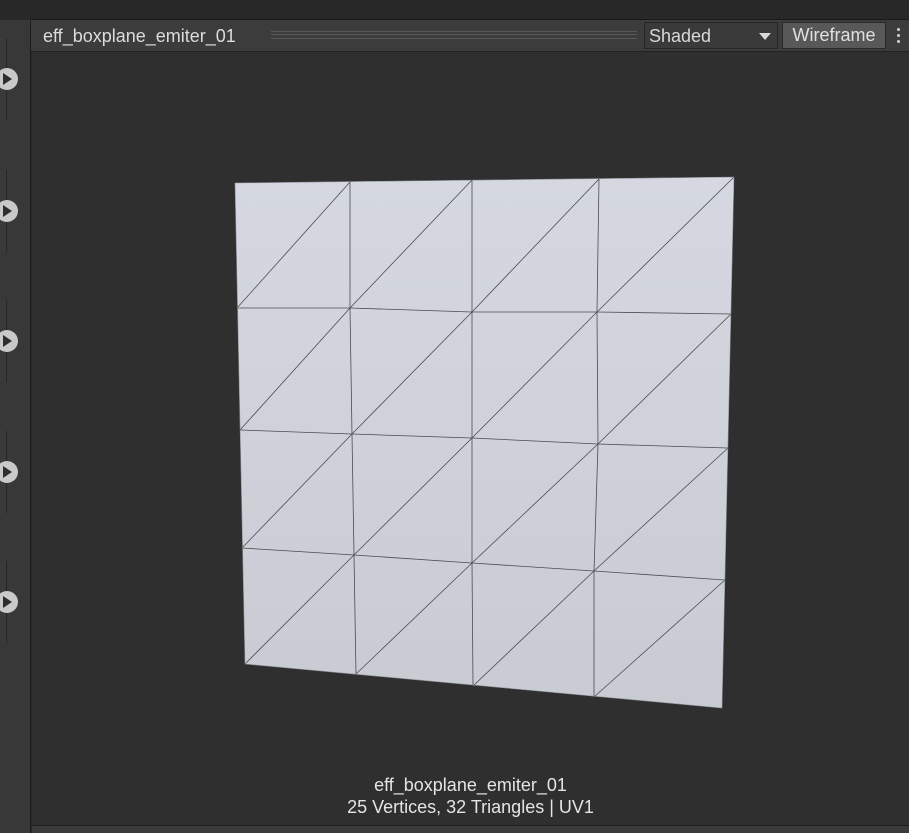 Image resolution: width=909 pixels, height=833 pixels. I want to click on mesh-name-label: eff_boxplane_emiter_01, so click(470, 785).